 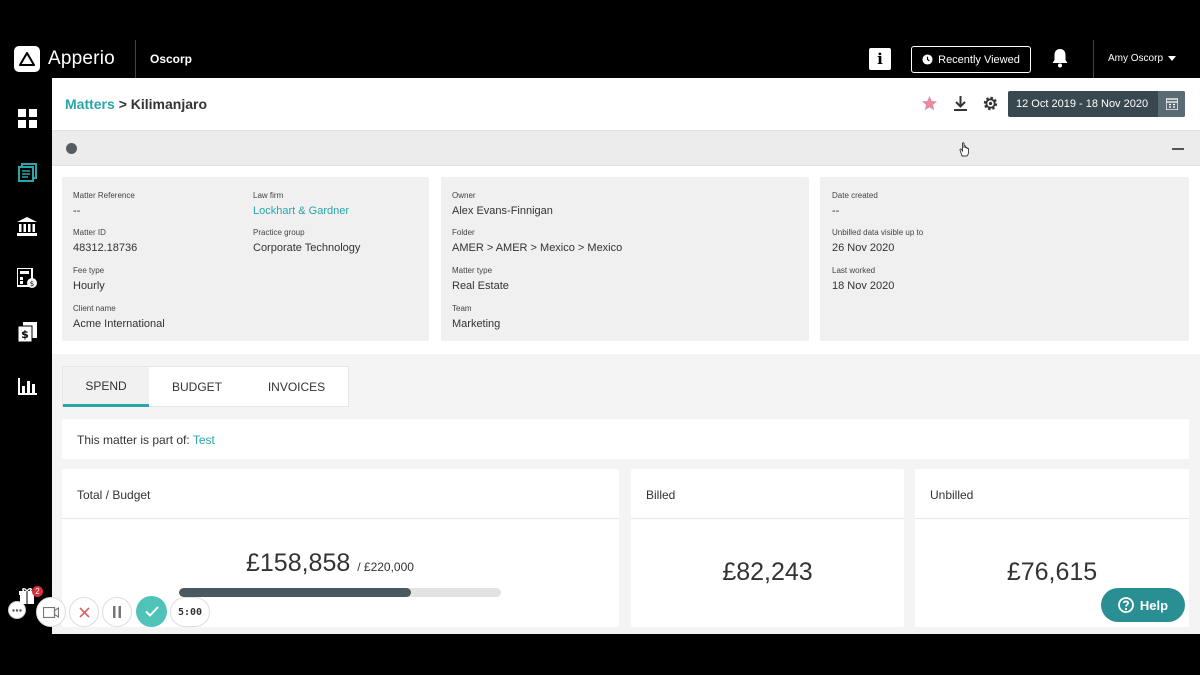 I want to click on date-range-picker: 12 Oct 2019 - 18 Nov 2020, so click(x=1096, y=104).